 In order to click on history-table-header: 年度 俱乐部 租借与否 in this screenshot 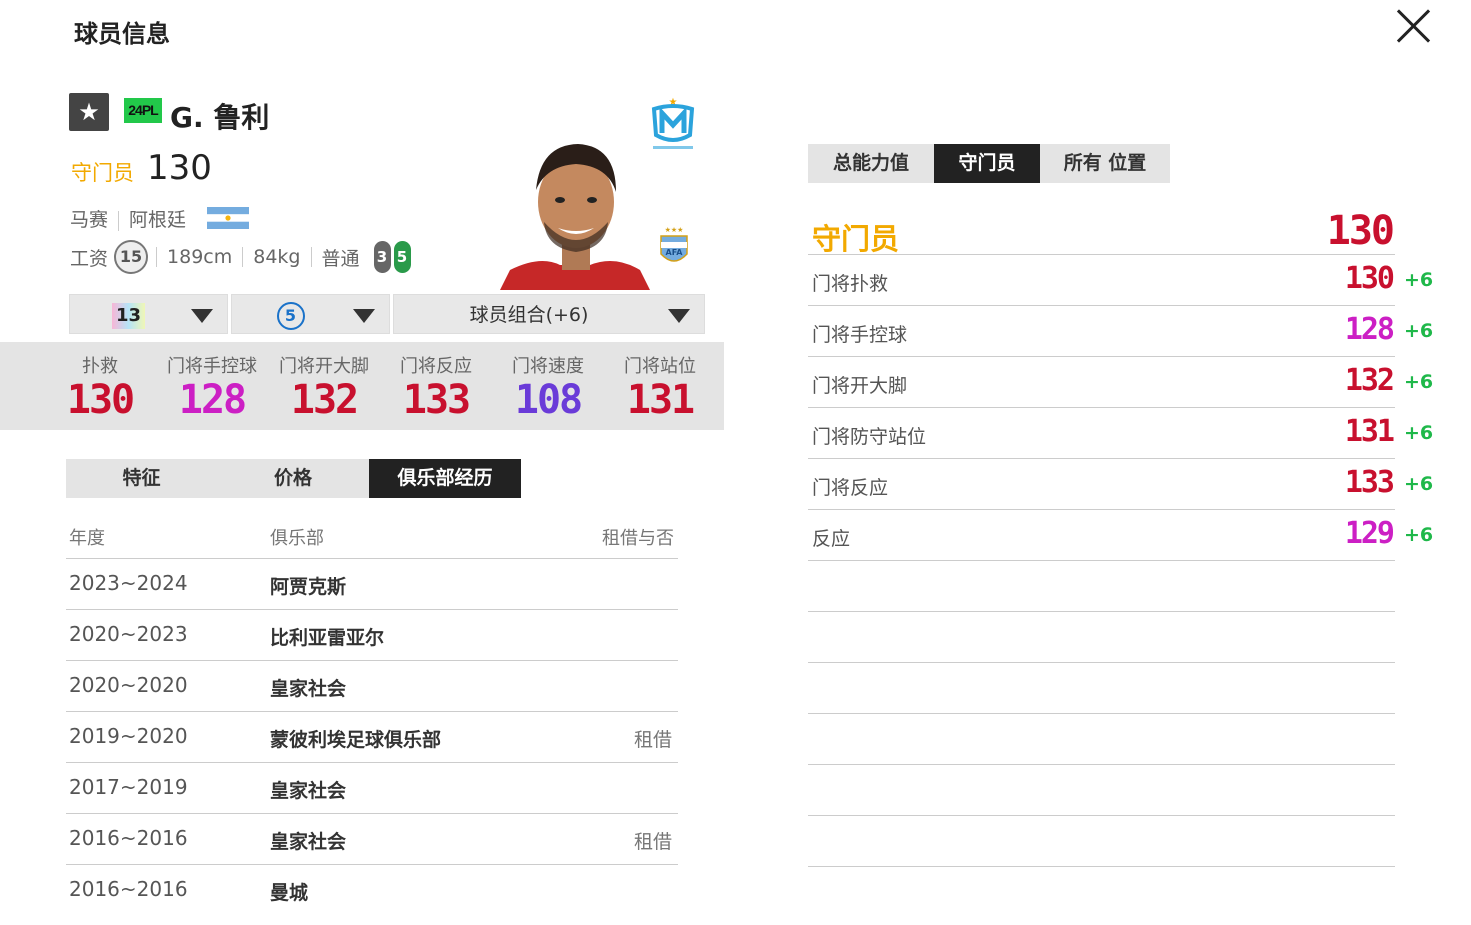, I will do `click(372, 539)`.